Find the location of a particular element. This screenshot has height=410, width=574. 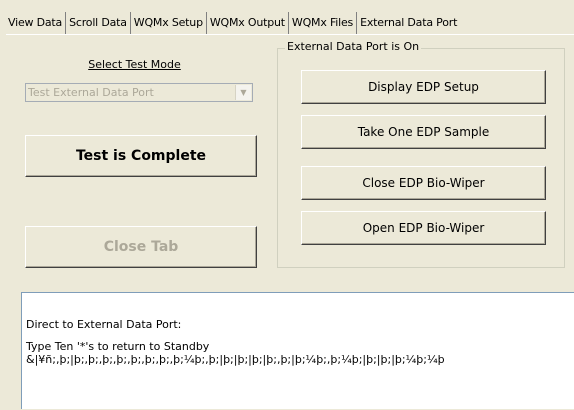

close-tab-button: Close Tab is located at coordinates (141, 247).